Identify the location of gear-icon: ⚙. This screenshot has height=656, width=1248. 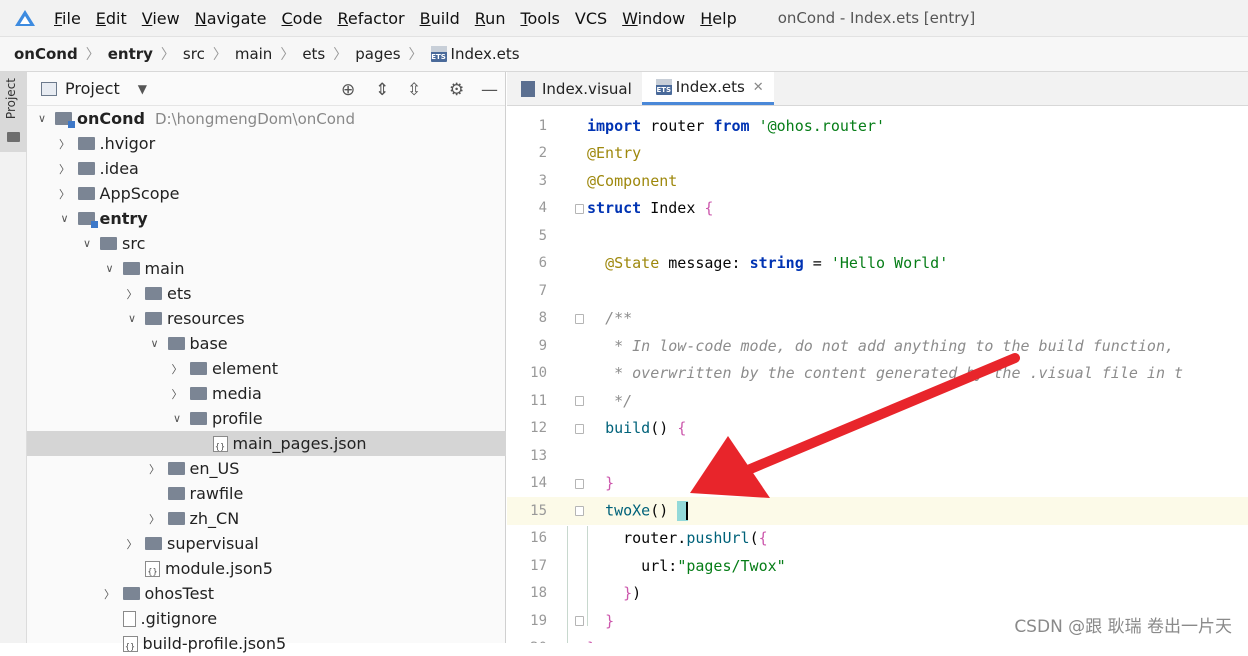
(456, 90).